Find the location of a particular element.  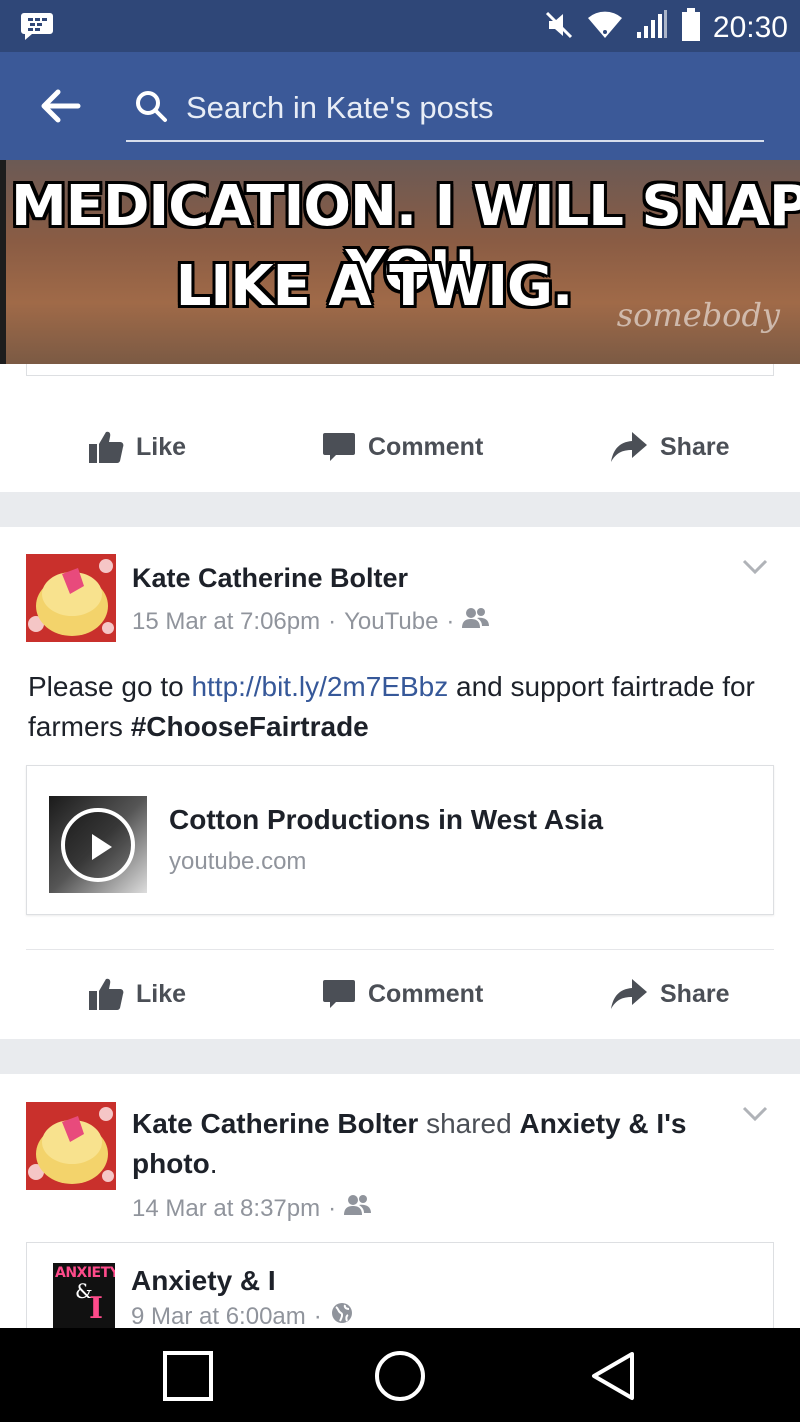

post-meta: 14 Mar at 8:37pm · is located at coordinates (252, 1208).